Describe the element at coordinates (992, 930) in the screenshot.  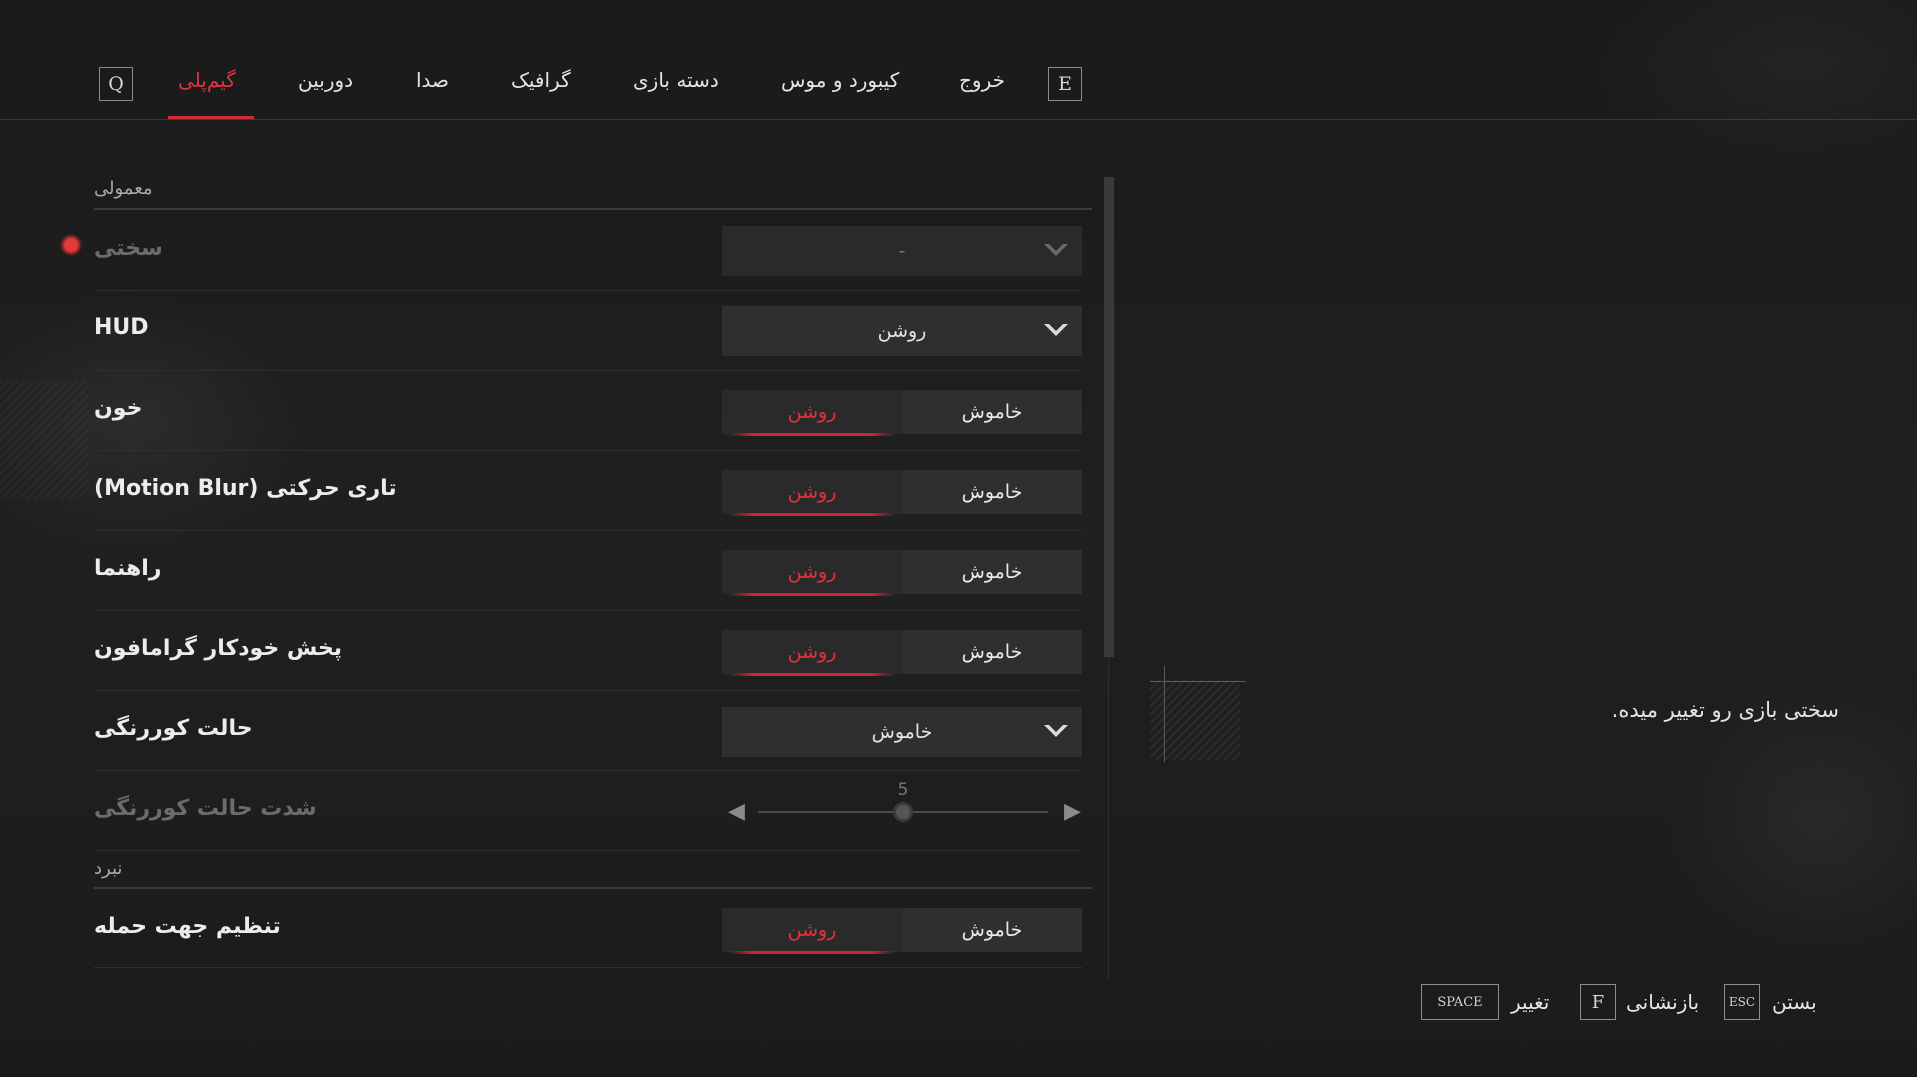
I see `attack-direction-off-option: خاموش` at that location.